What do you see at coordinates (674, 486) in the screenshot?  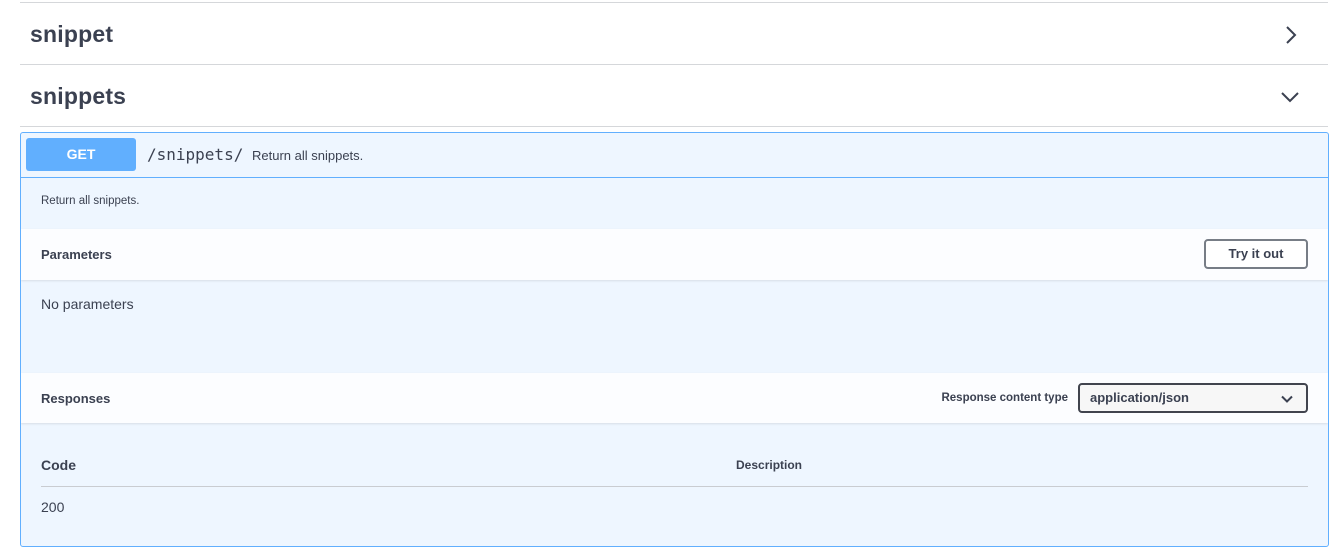 I see `table-header-divider` at bounding box center [674, 486].